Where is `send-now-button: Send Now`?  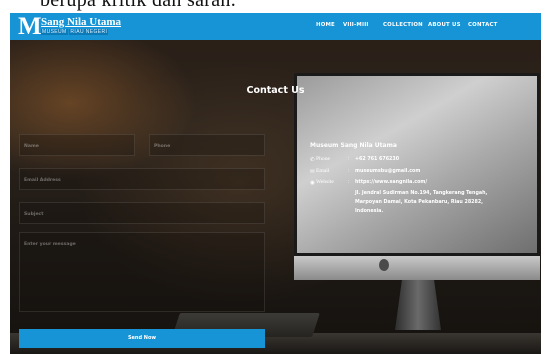
send-now-button: Send Now is located at coordinates (142, 338).